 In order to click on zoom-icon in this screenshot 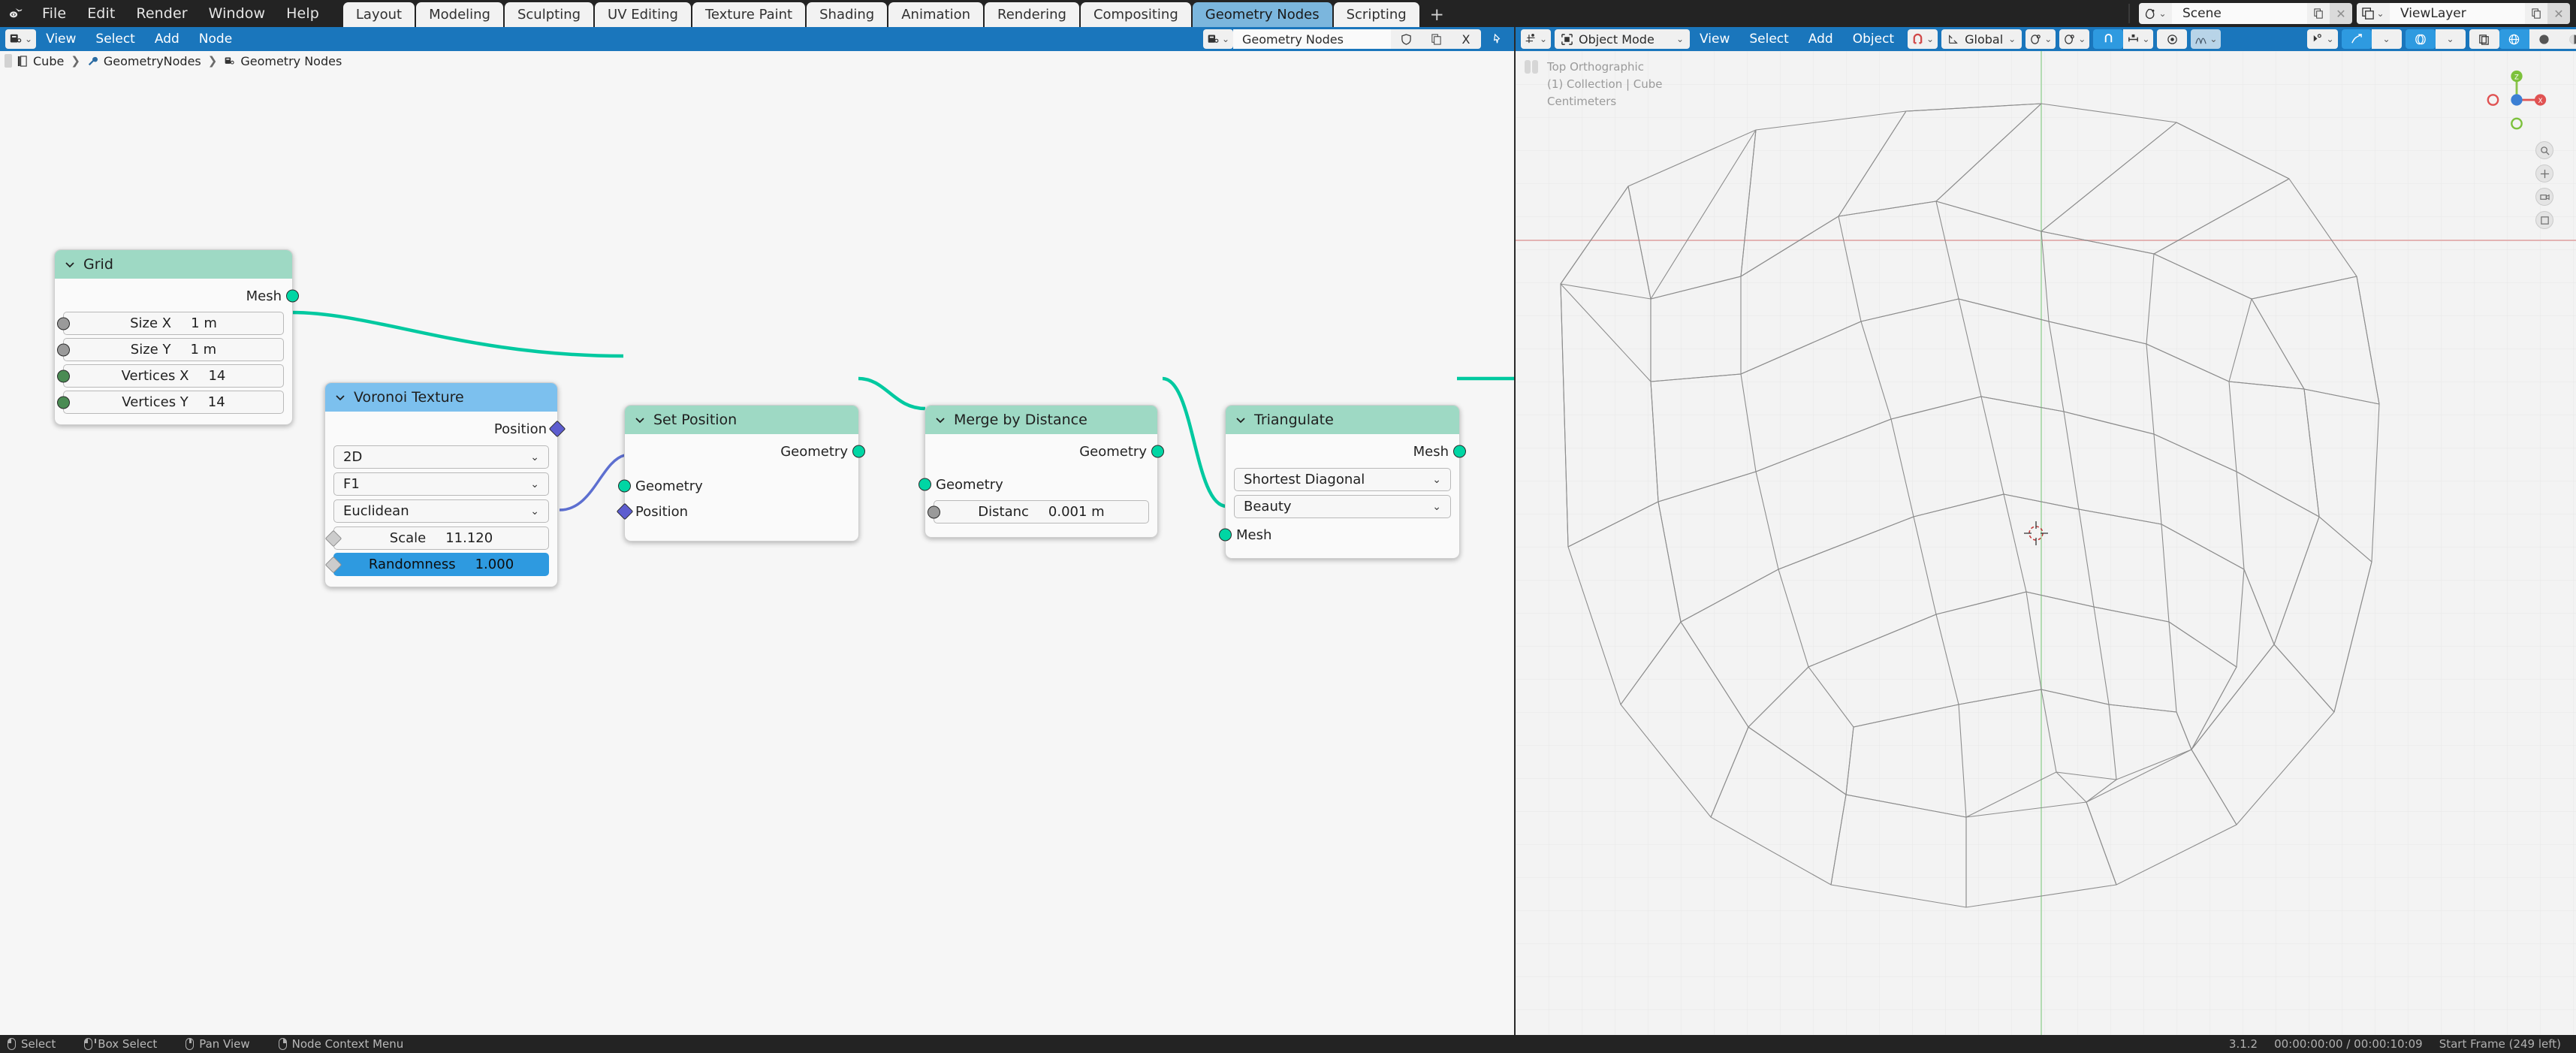, I will do `click(2544, 150)`.